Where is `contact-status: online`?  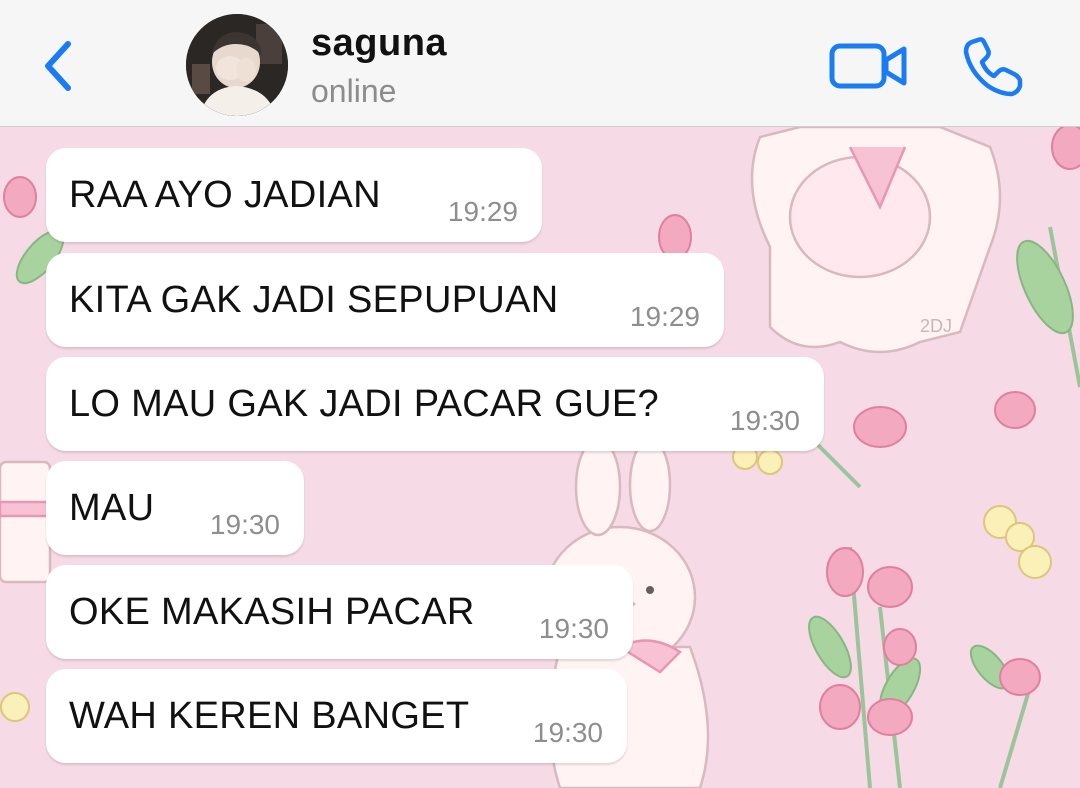 contact-status: online is located at coordinates (354, 91).